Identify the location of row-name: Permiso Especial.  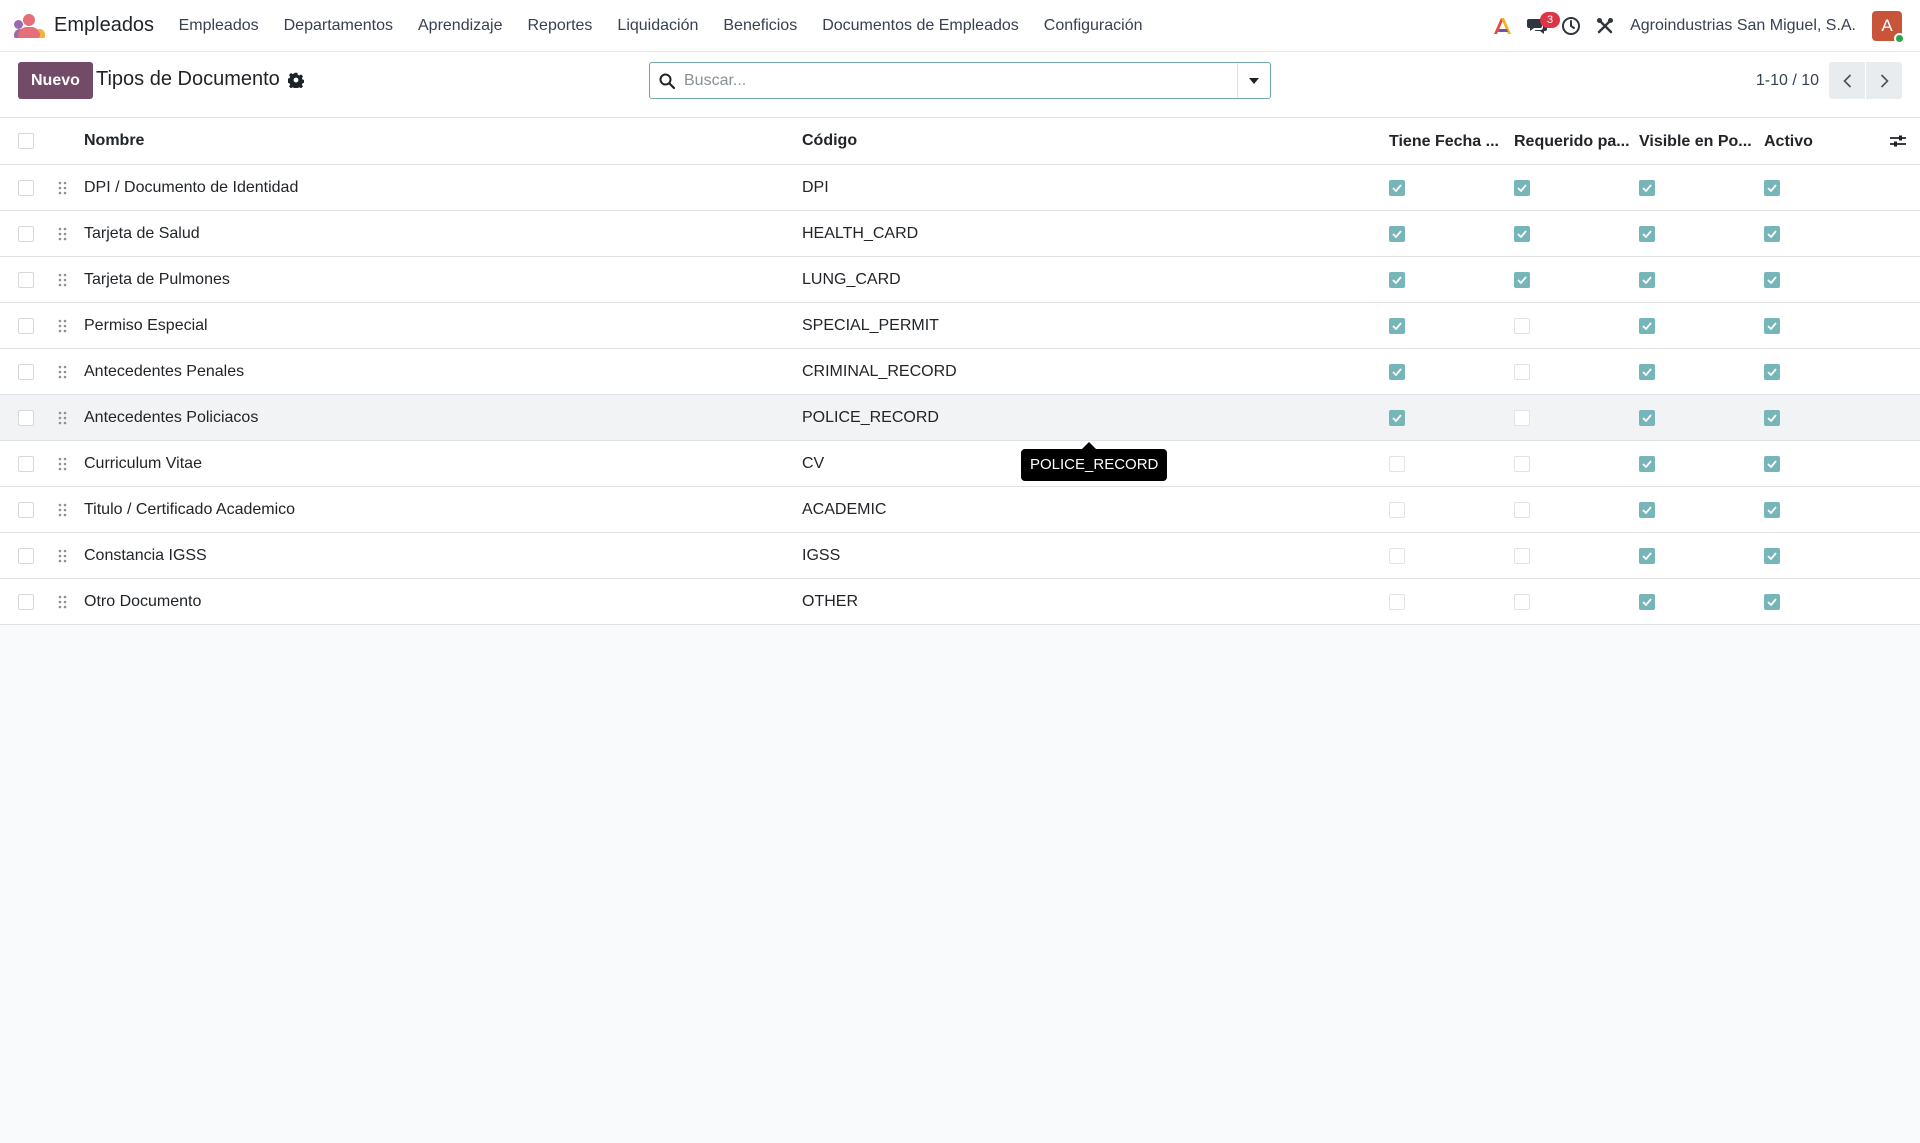
(434, 325).